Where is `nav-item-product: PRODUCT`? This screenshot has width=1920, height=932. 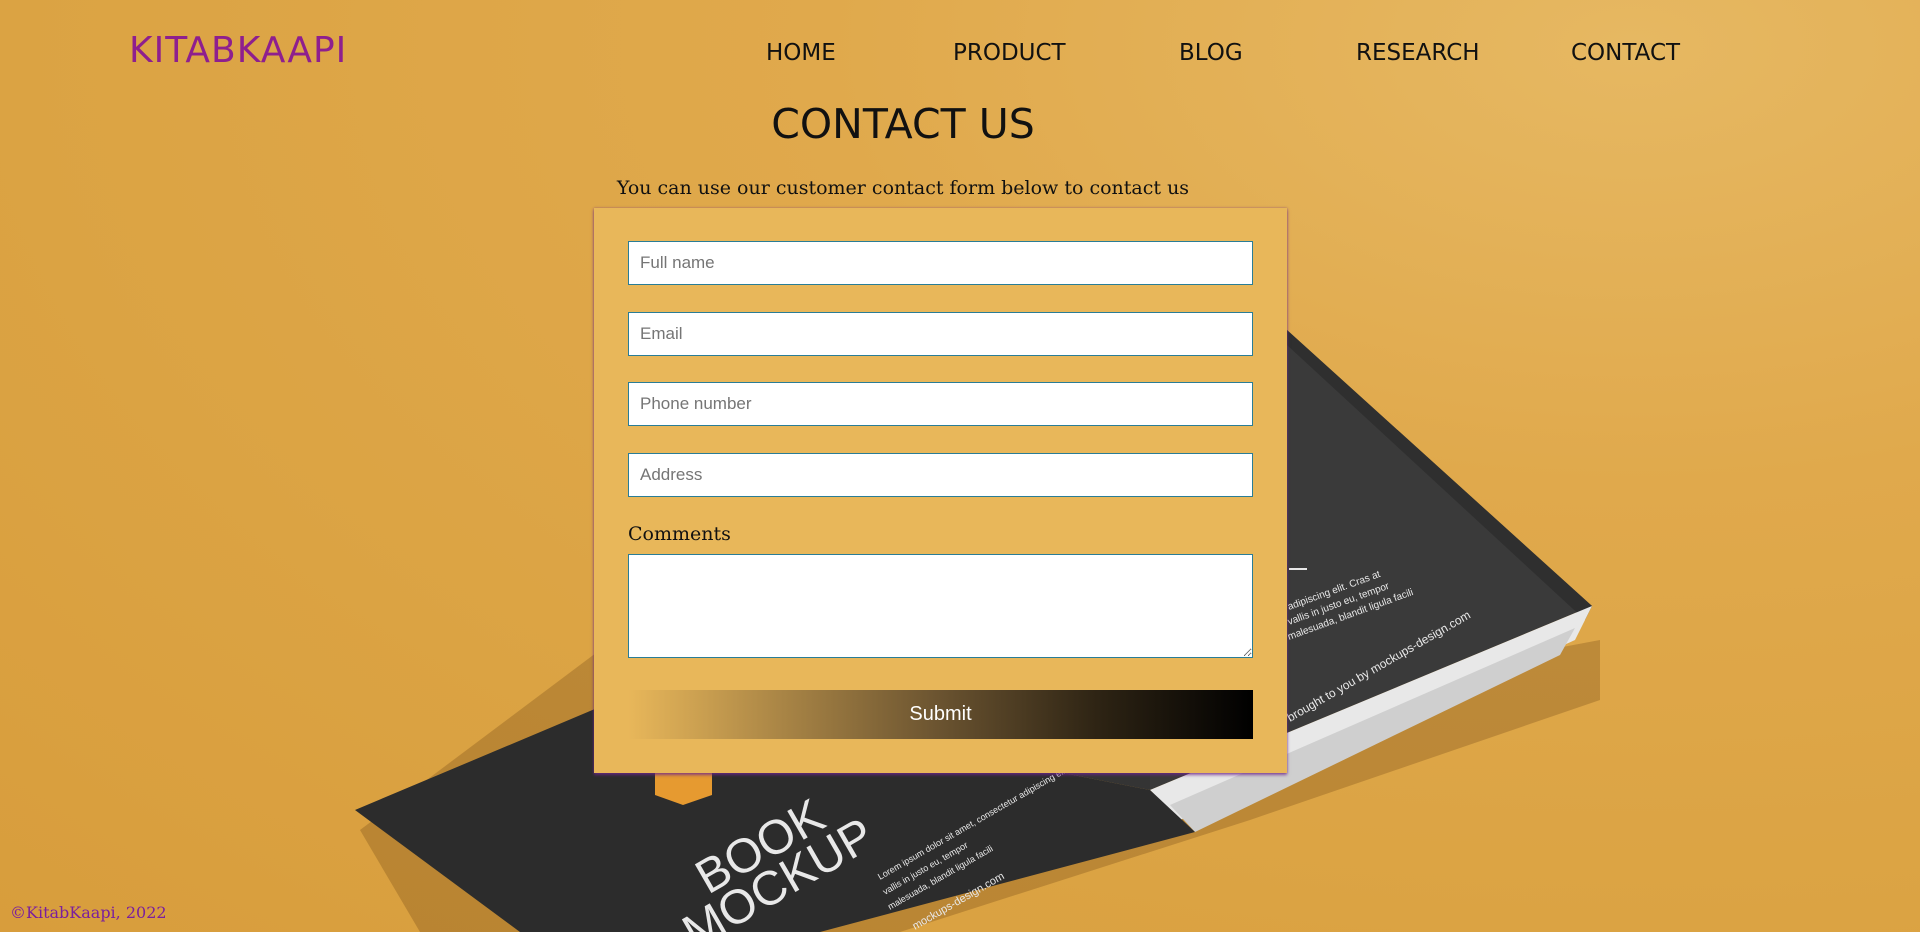 nav-item-product: PRODUCT is located at coordinates (1009, 53).